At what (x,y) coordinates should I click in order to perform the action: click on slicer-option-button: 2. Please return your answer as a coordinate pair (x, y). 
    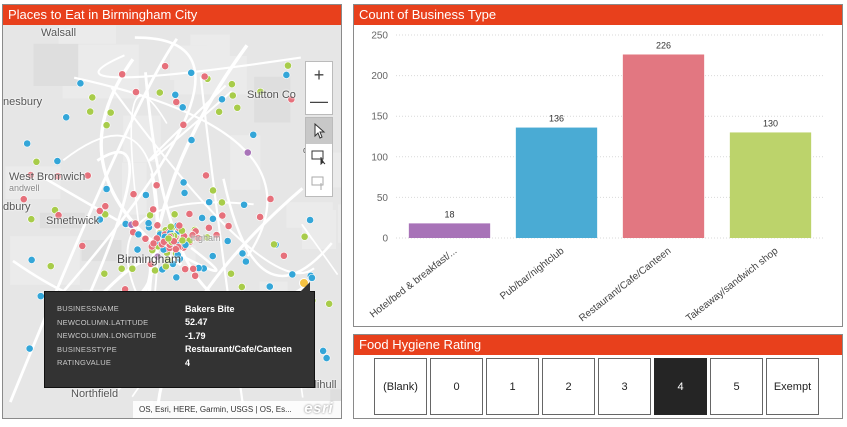
    Looking at the image, I should click on (568, 386).